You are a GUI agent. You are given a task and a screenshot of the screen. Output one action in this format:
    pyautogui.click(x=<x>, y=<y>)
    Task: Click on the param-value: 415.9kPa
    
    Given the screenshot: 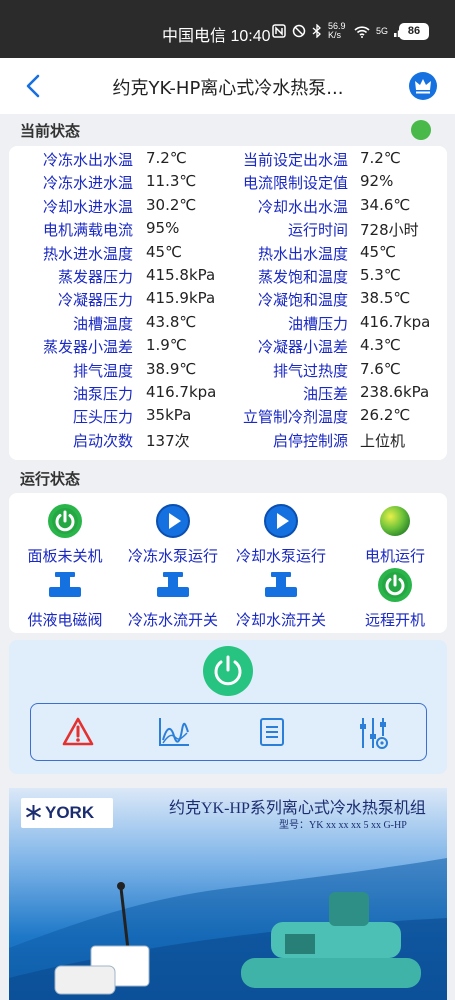 What is the action you would take?
    pyautogui.click(x=181, y=298)
    